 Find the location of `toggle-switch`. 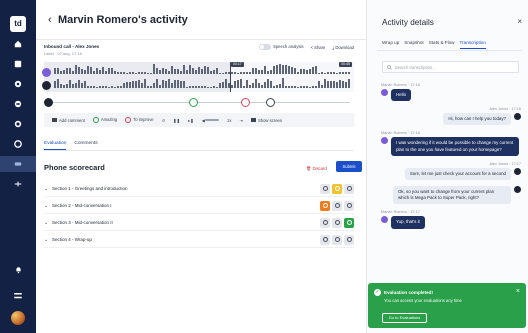

toggle-switch is located at coordinates (265, 47).